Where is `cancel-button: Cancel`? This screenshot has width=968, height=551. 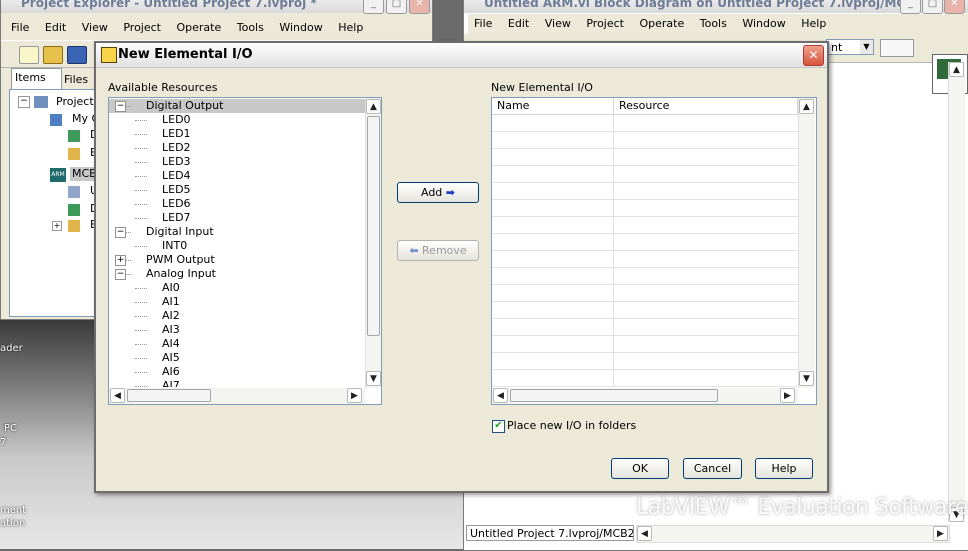 cancel-button: Cancel is located at coordinates (712, 468).